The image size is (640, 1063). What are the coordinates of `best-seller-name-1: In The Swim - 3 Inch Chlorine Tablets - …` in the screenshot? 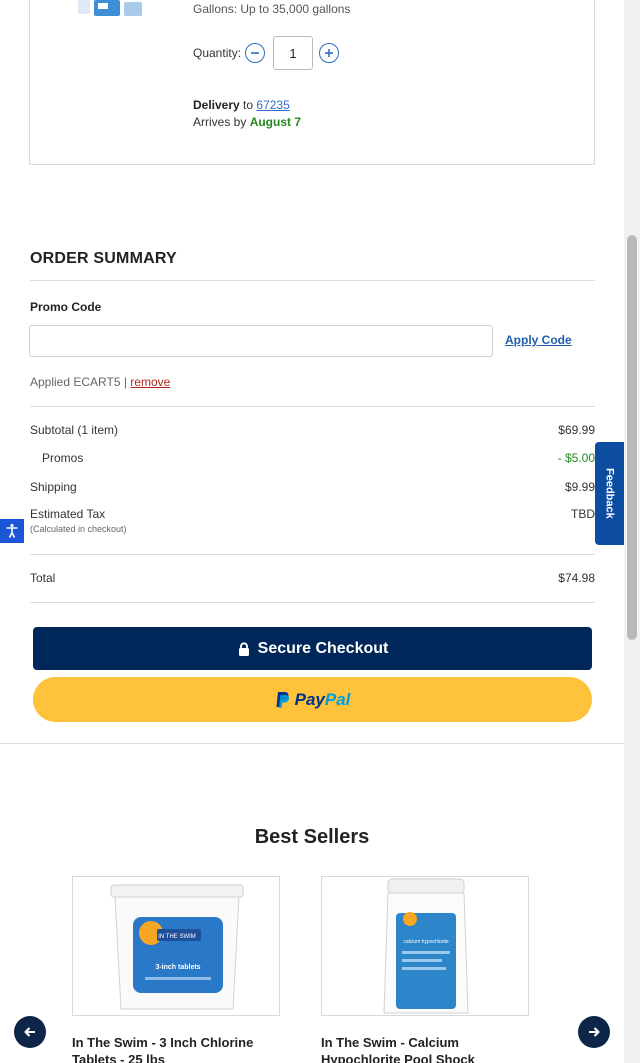 It's located at (177, 1048).